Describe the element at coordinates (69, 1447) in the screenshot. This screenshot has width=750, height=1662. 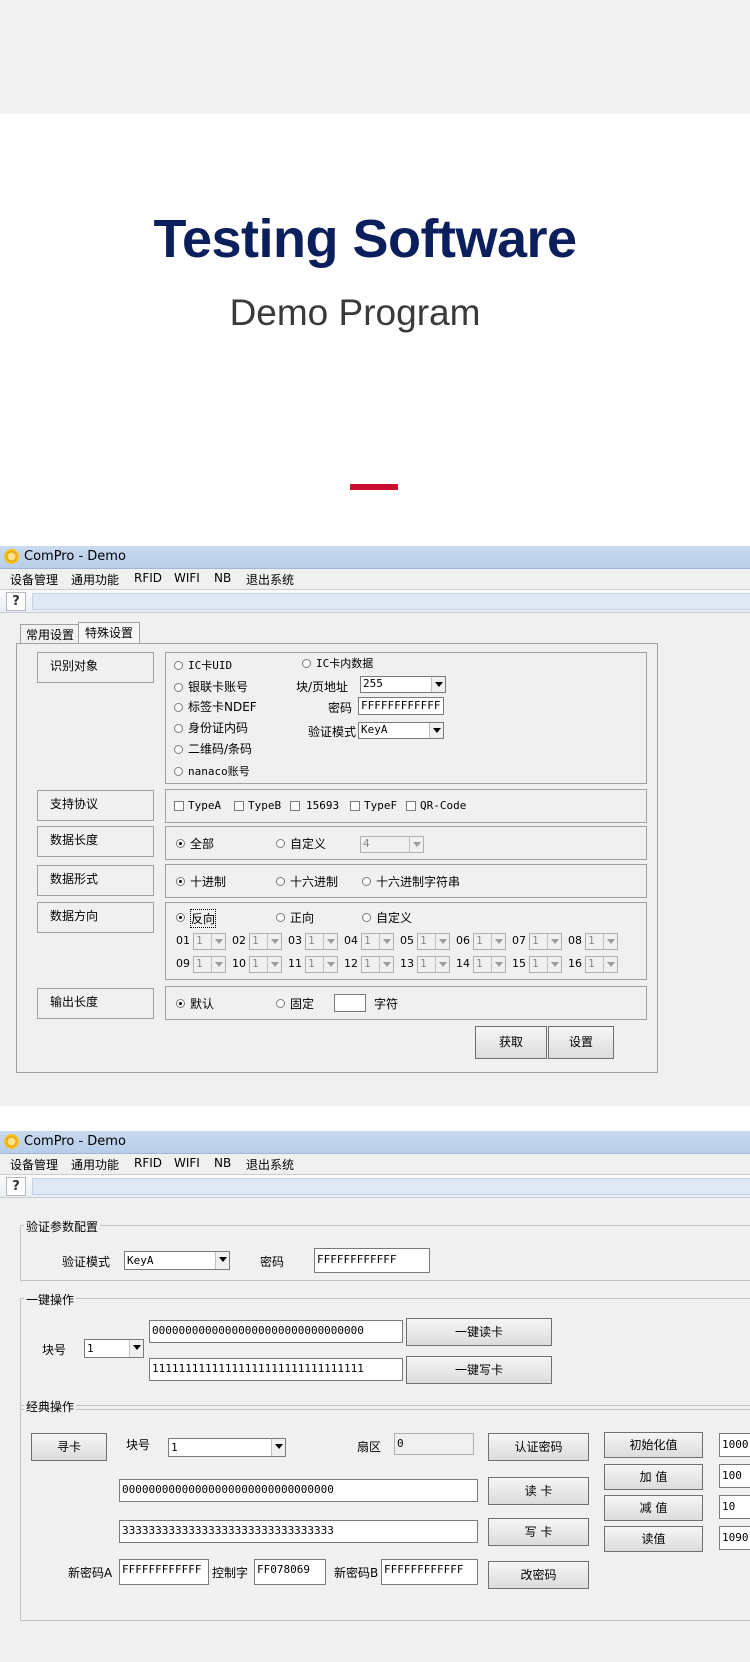
I see `find-card-button: 寻卡` at that location.